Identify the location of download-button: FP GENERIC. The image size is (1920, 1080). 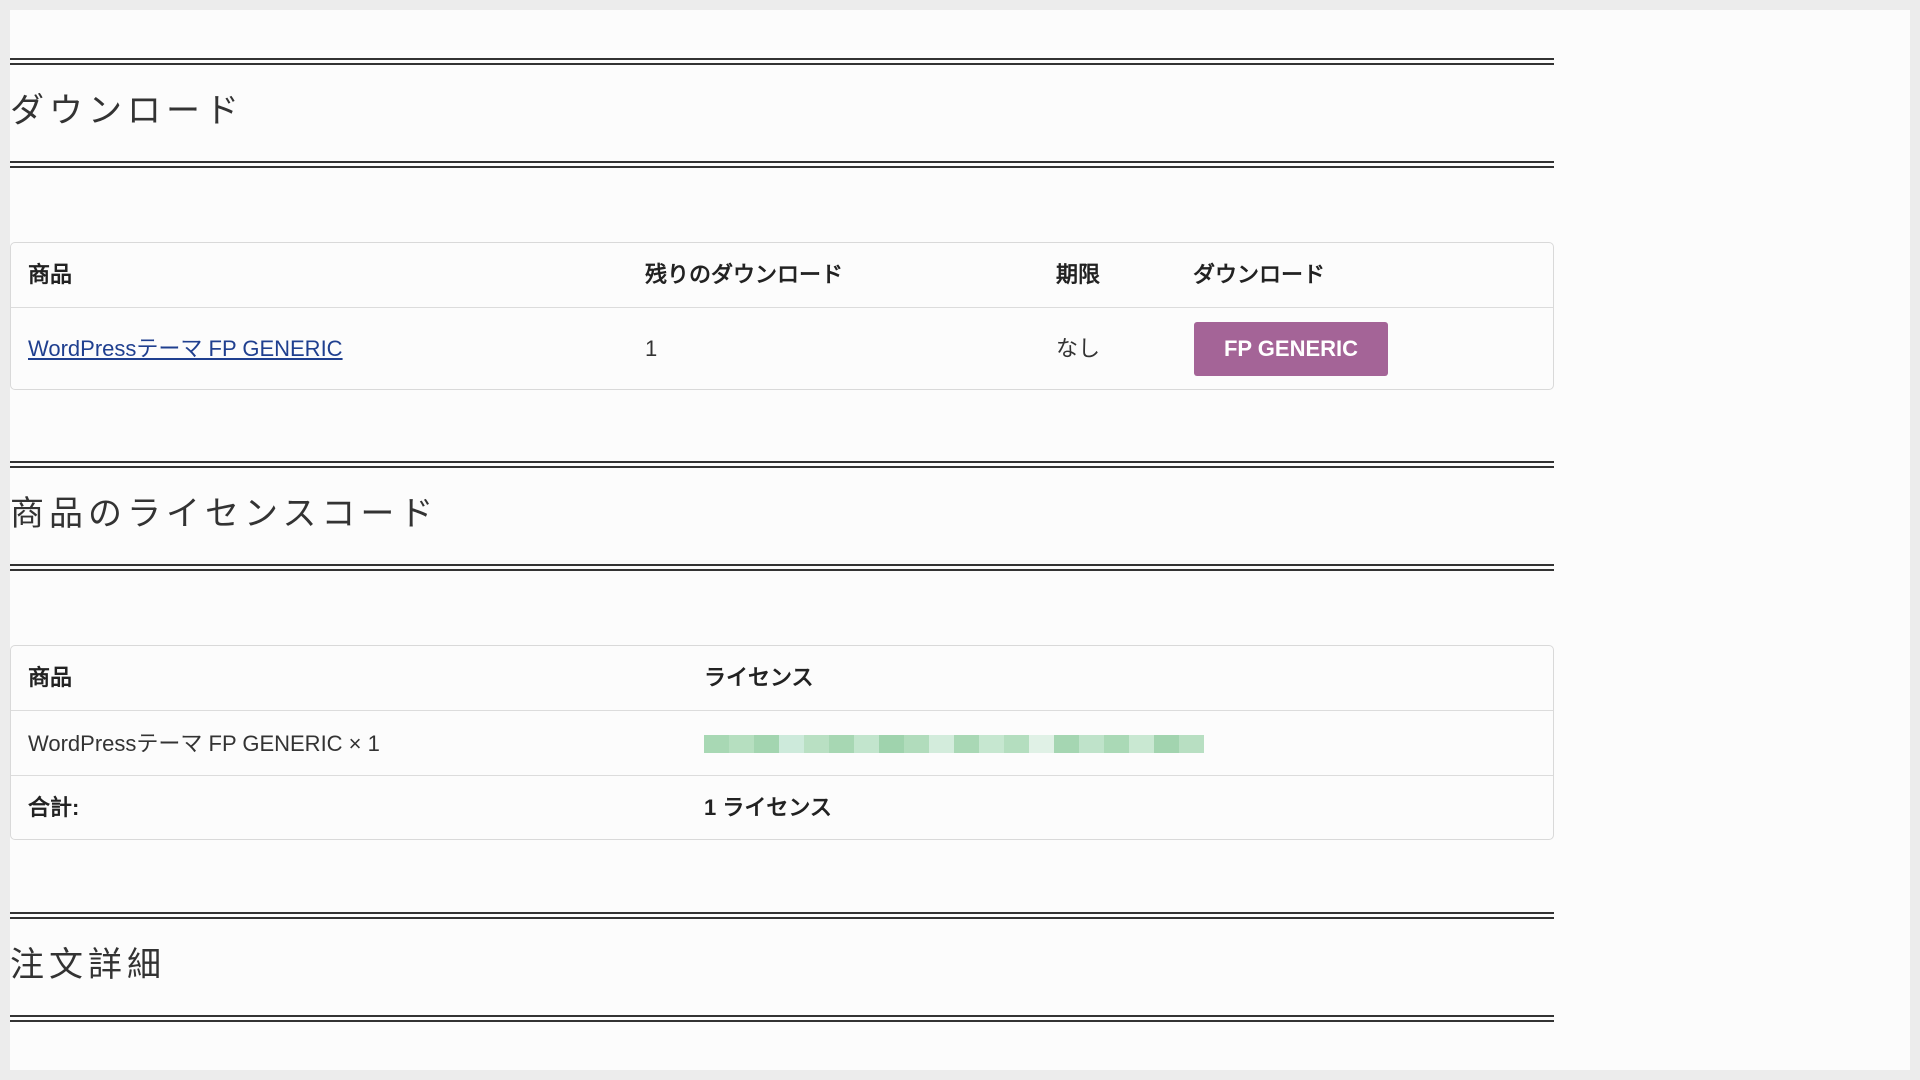
(1291, 349).